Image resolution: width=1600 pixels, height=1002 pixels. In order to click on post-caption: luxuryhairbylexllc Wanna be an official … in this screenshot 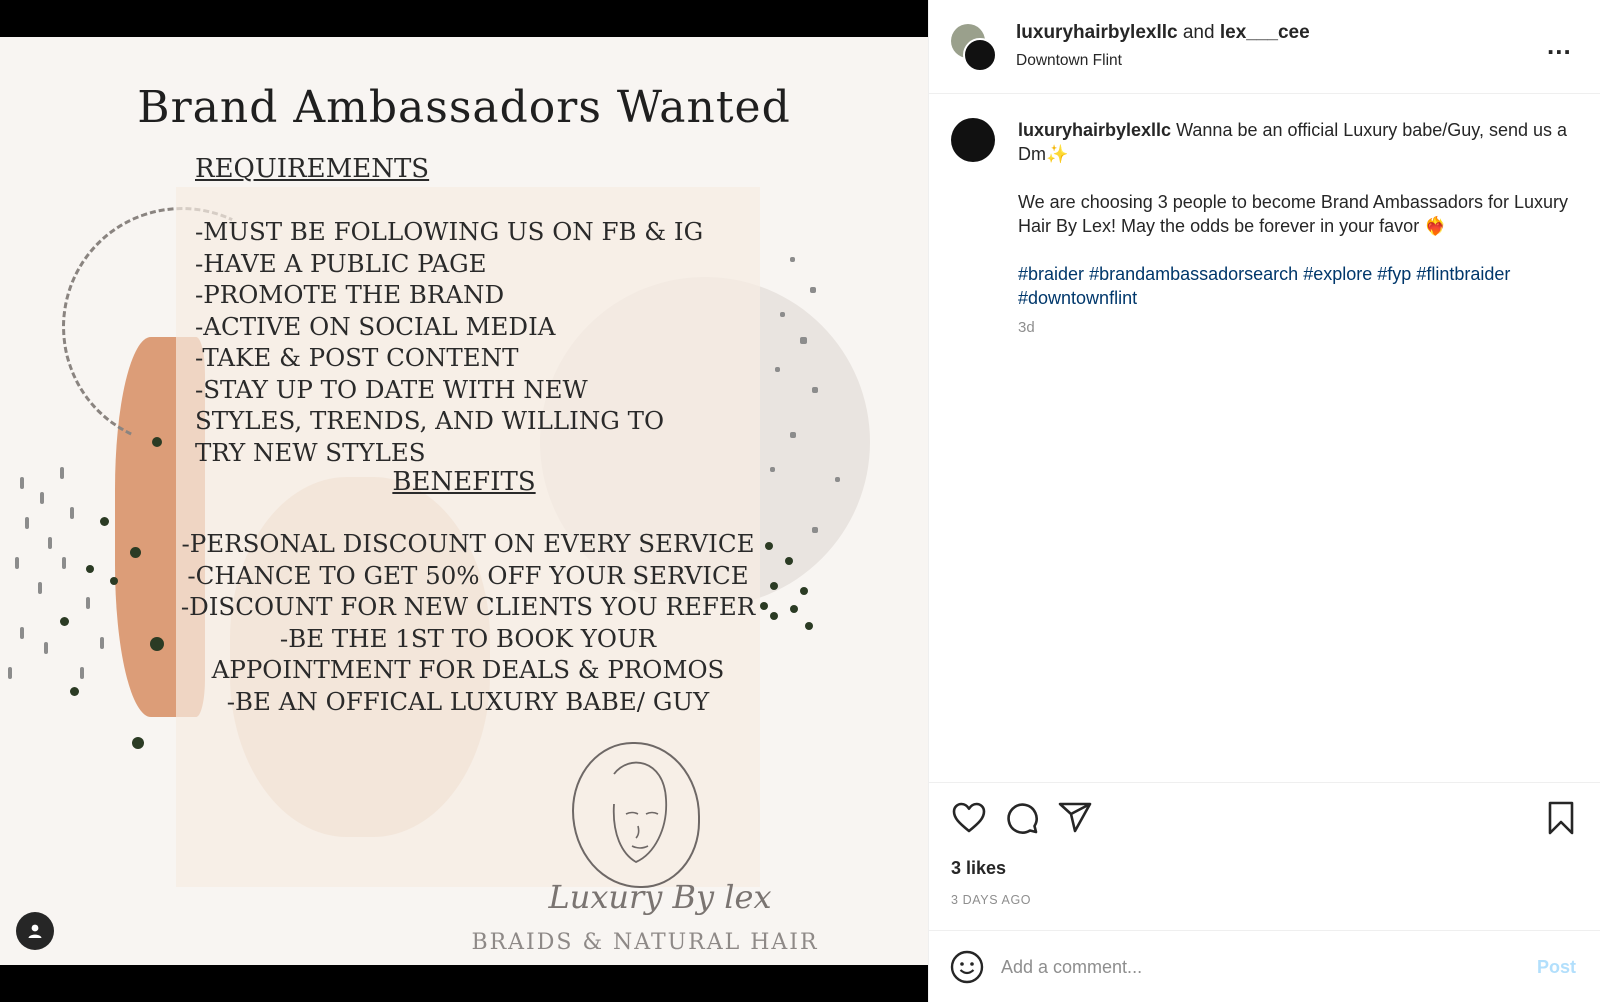, I will do `click(1298, 214)`.